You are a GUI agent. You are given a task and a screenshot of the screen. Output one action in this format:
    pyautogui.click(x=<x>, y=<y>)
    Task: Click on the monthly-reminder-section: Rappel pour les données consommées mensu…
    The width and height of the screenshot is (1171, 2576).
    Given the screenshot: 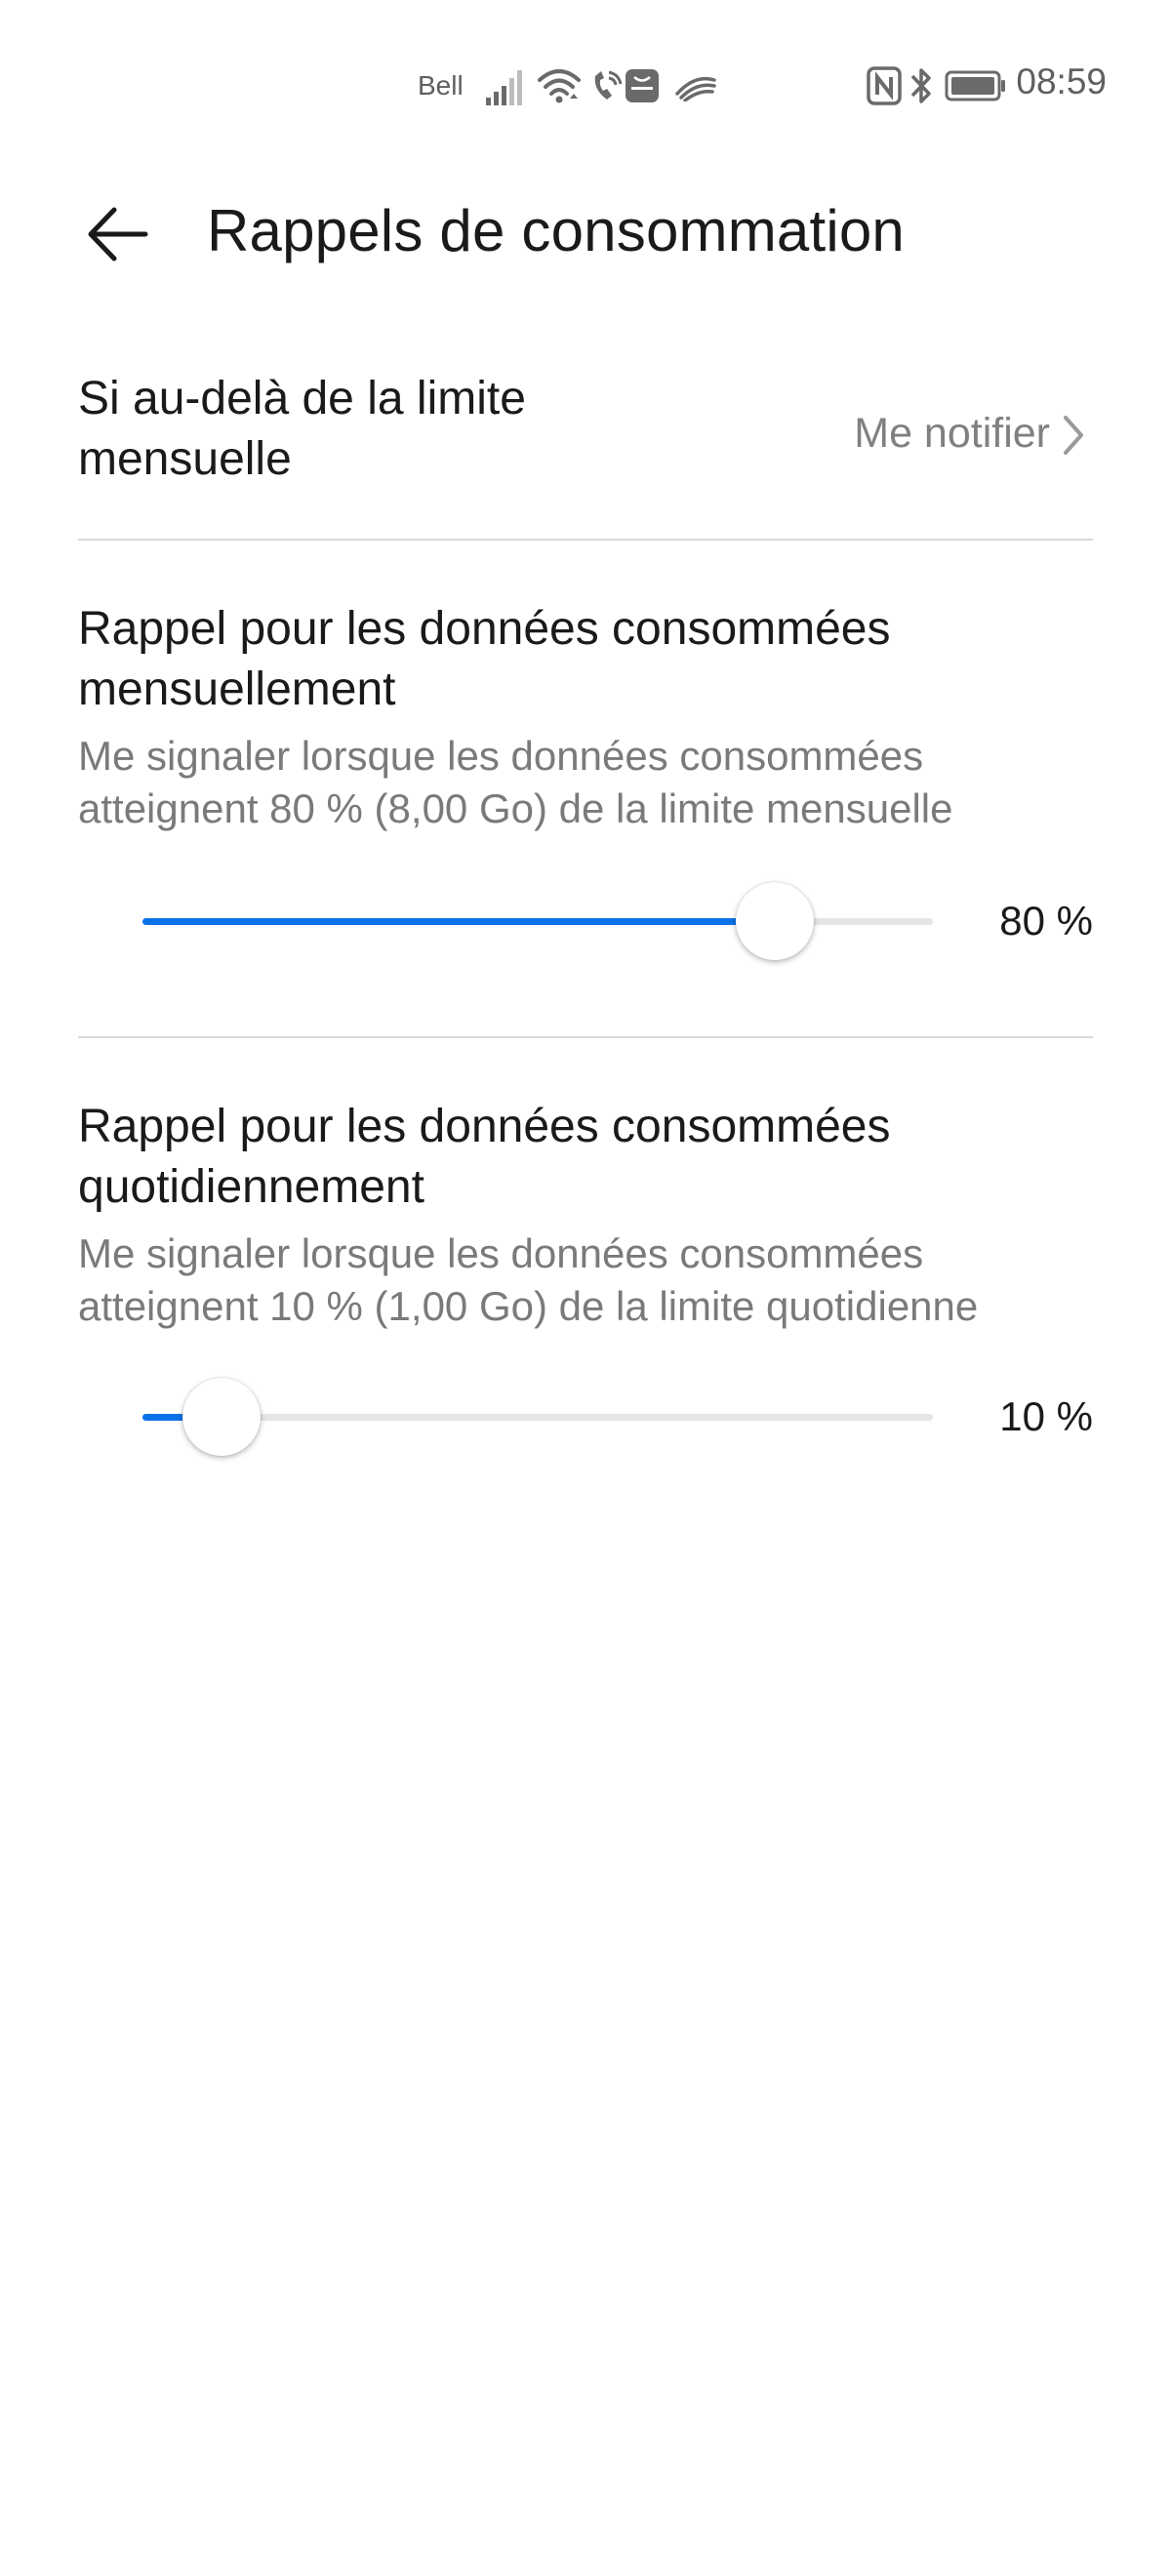 What is the action you would take?
    pyautogui.click(x=585, y=717)
    